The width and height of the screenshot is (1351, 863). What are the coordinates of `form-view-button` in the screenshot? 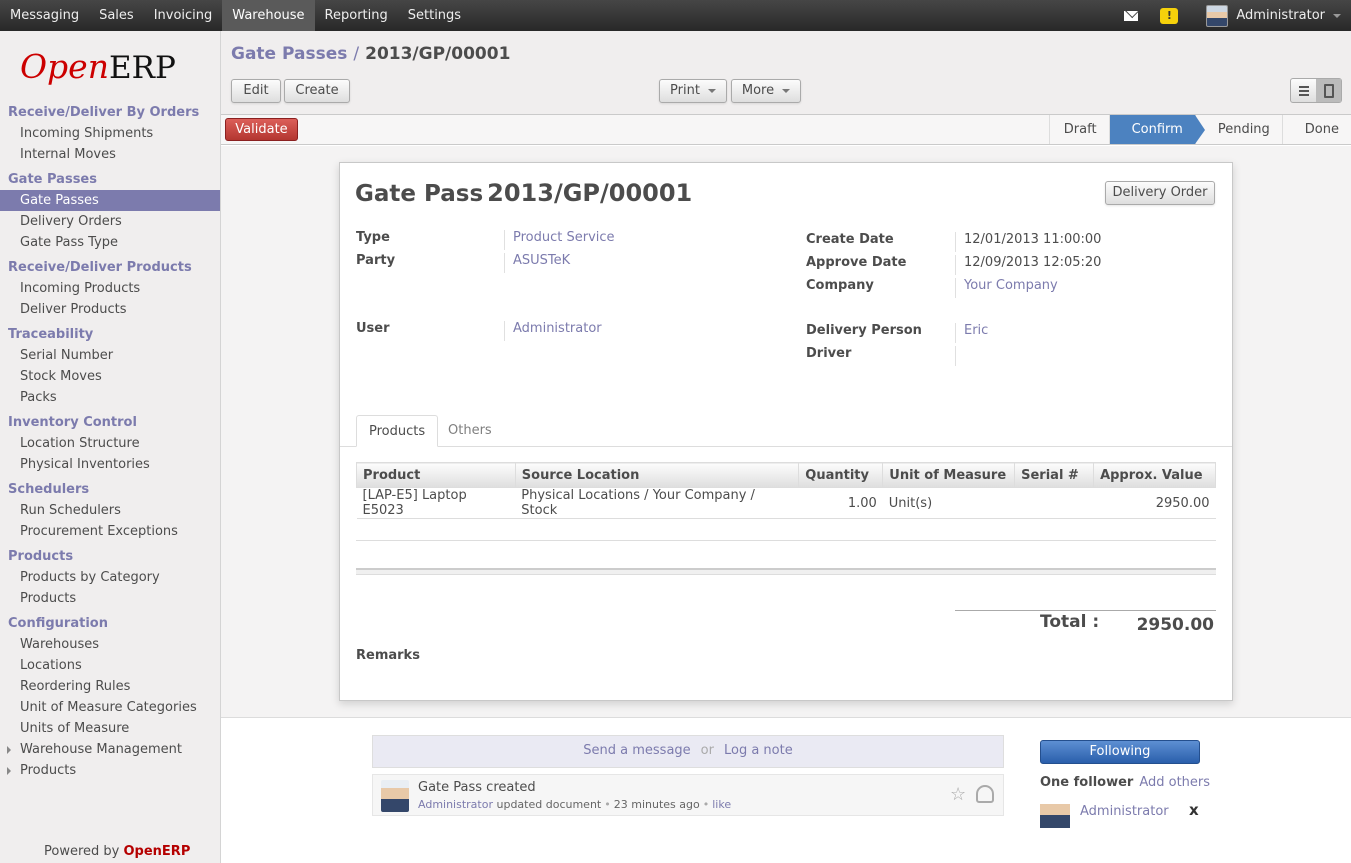 It's located at (1328, 90).